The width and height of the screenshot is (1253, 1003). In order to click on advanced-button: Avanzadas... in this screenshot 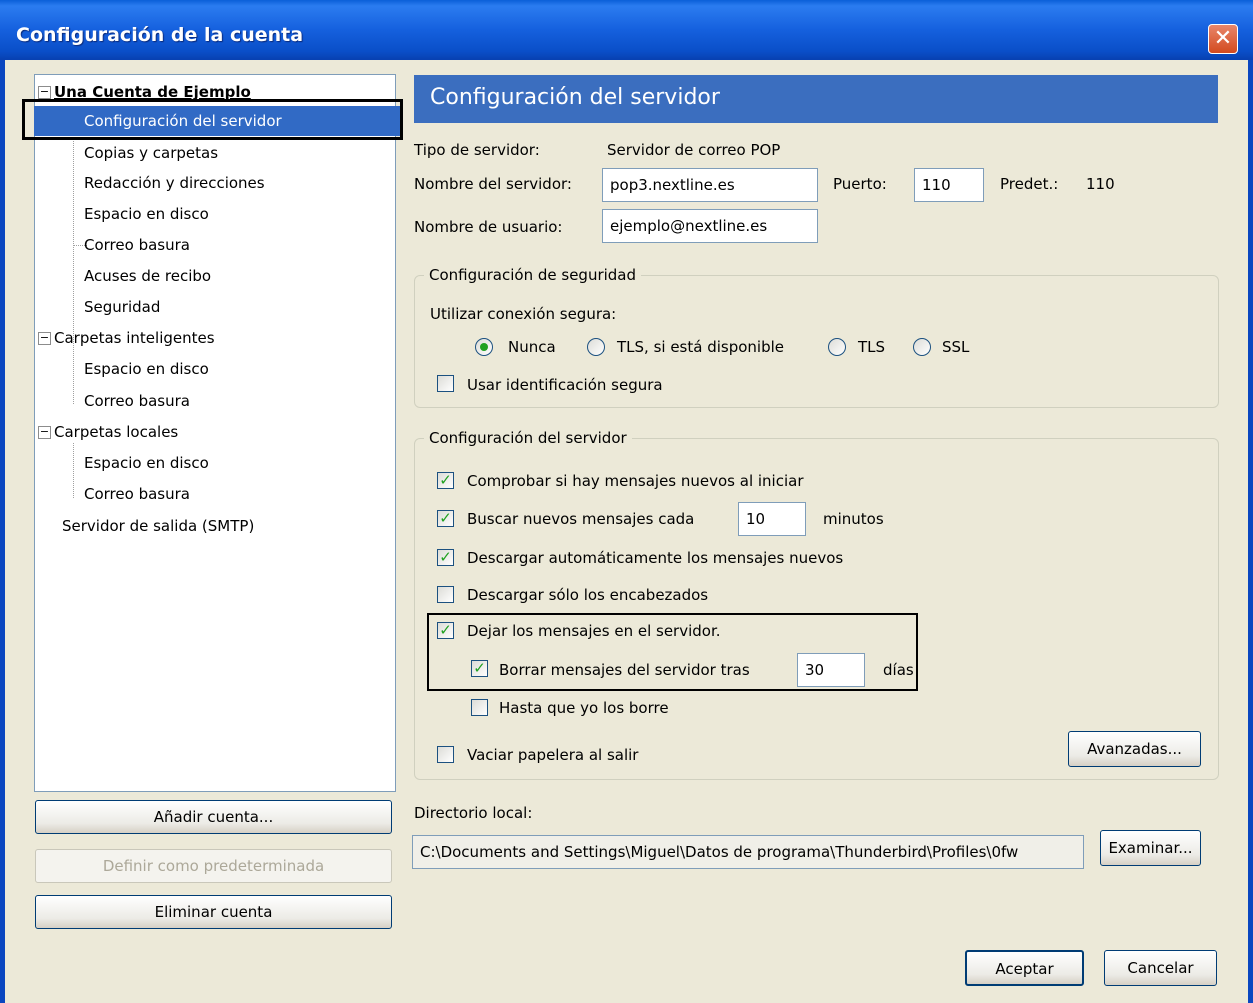, I will do `click(1134, 749)`.